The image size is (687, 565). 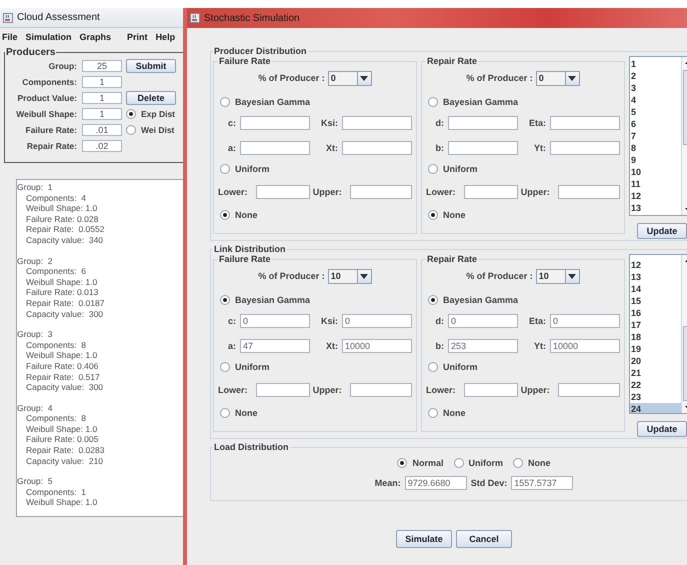 I want to click on radio-button: Normal, so click(x=420, y=463).